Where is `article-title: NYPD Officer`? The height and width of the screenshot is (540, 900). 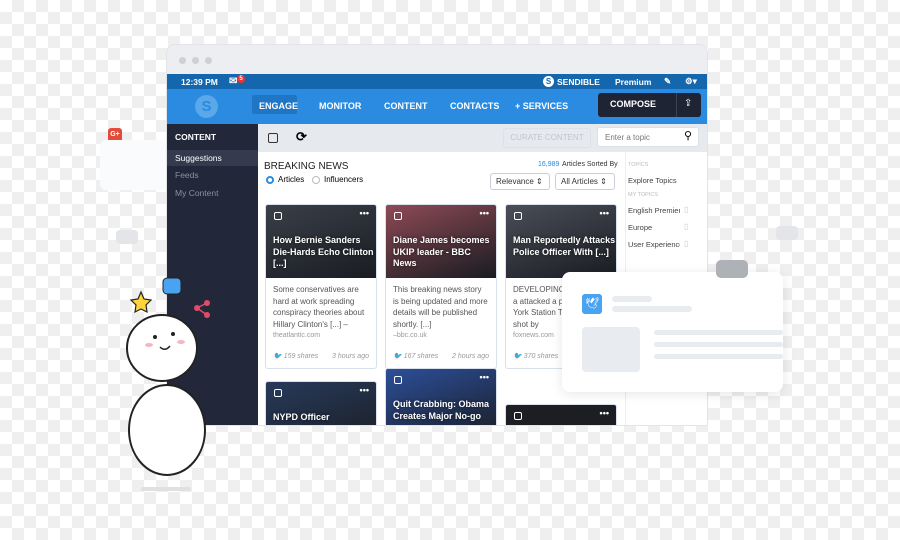 article-title: NYPD Officer is located at coordinates (301, 418).